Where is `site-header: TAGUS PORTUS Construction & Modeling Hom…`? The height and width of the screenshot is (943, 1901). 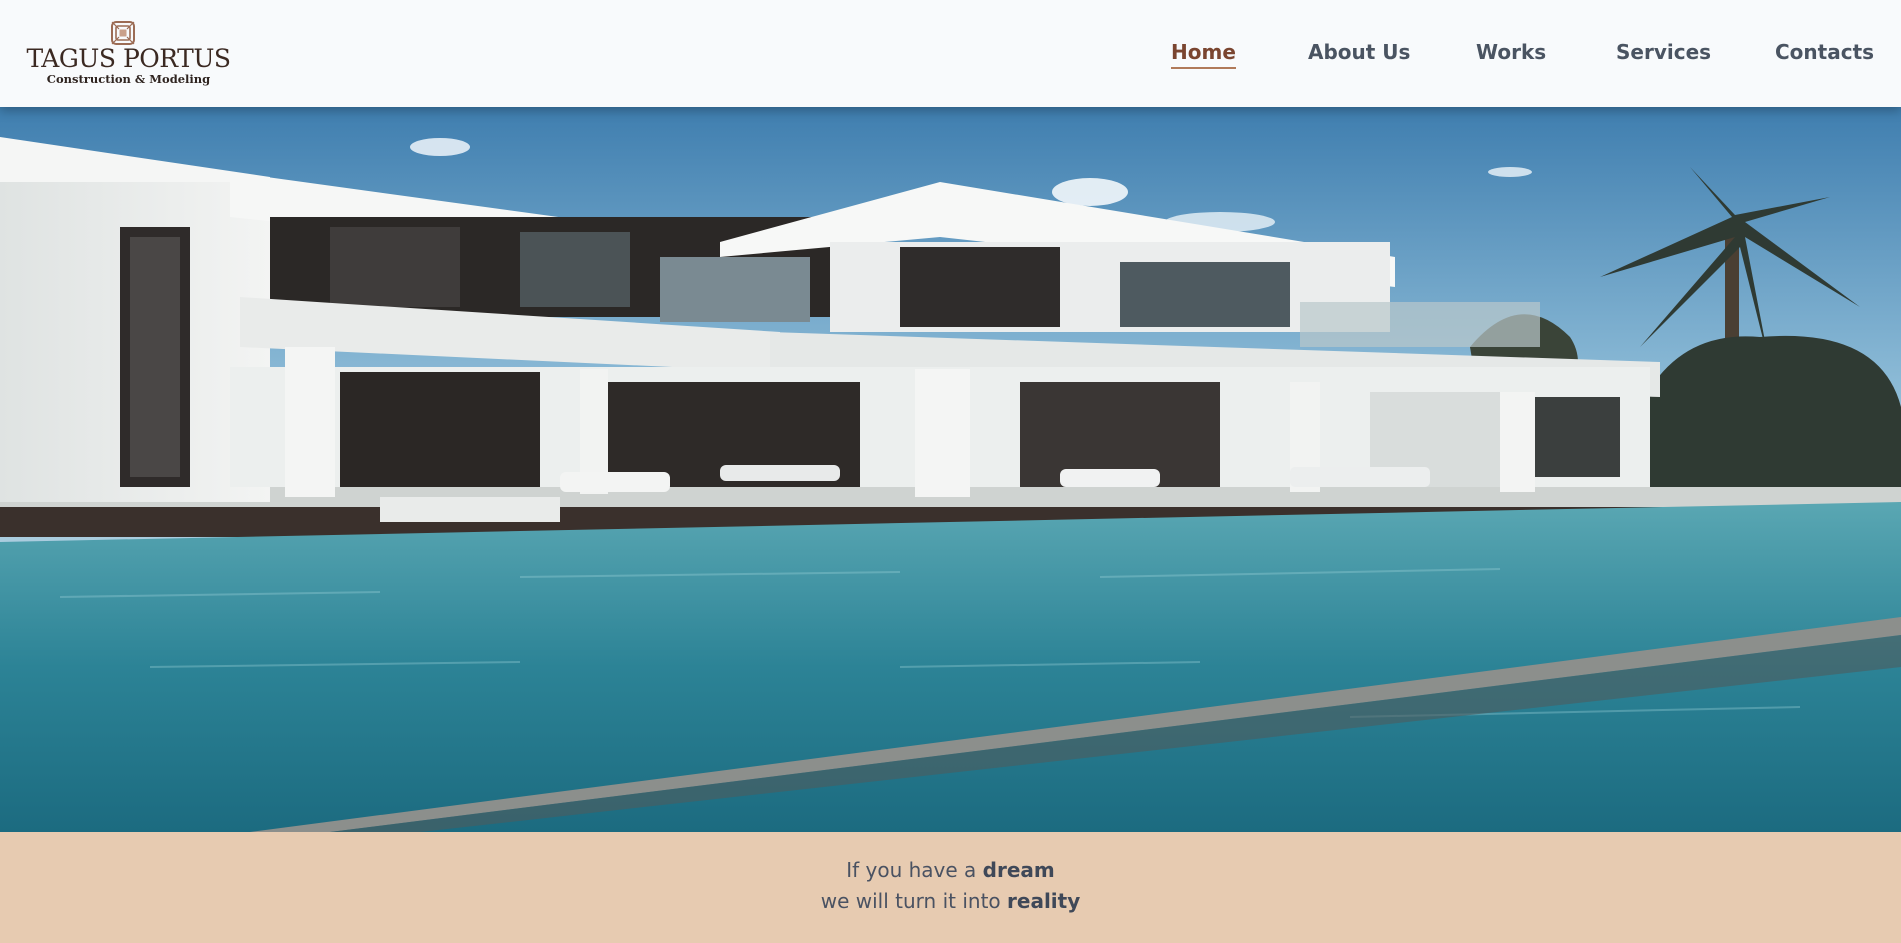 site-header: TAGUS PORTUS Construction & Modeling Hom… is located at coordinates (950, 53).